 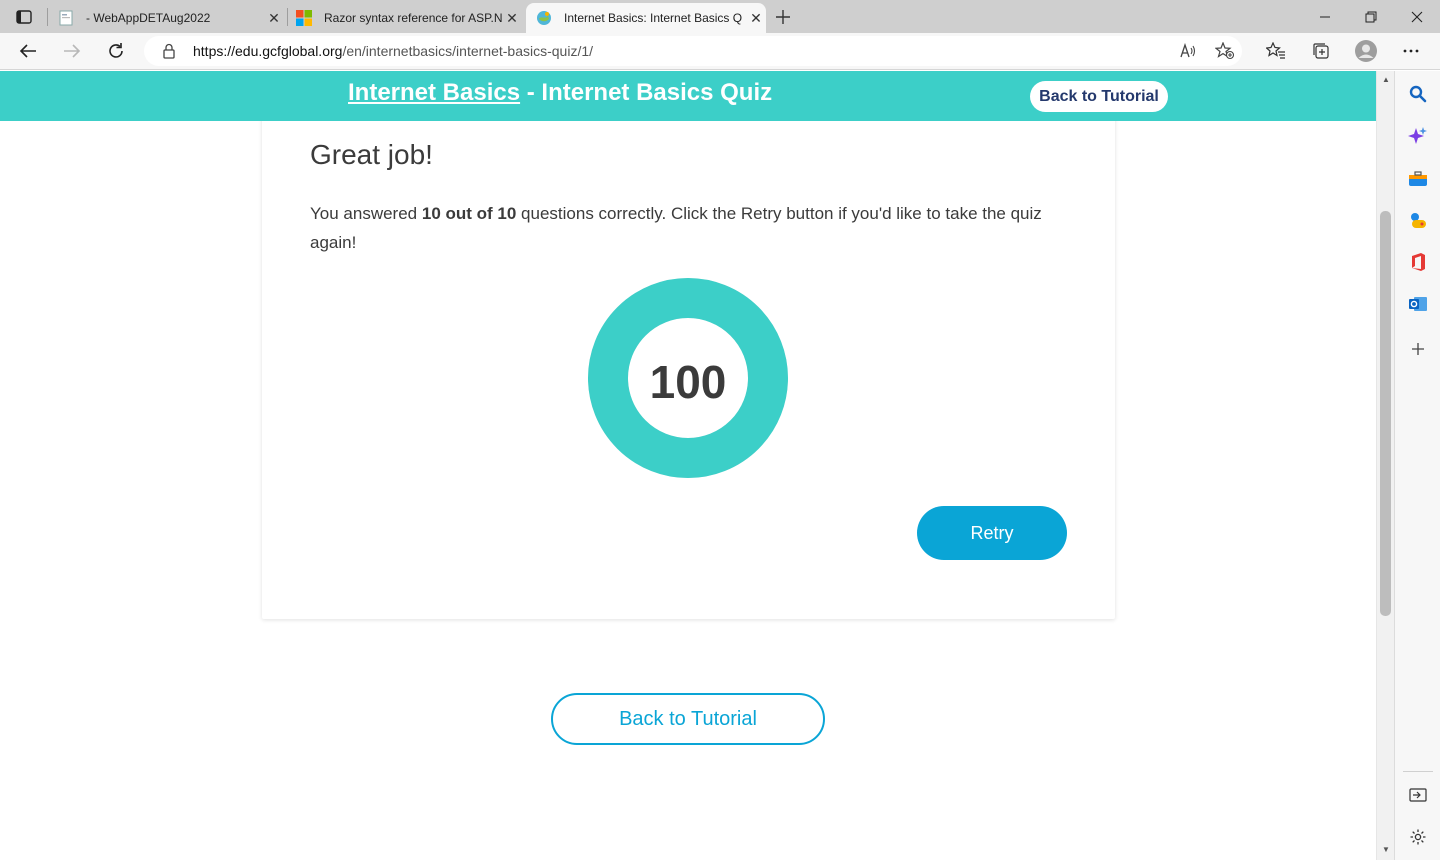 What do you see at coordinates (1099, 96) in the screenshot?
I see `banner-back-to-tutorial-button: Back to Tutorial` at bounding box center [1099, 96].